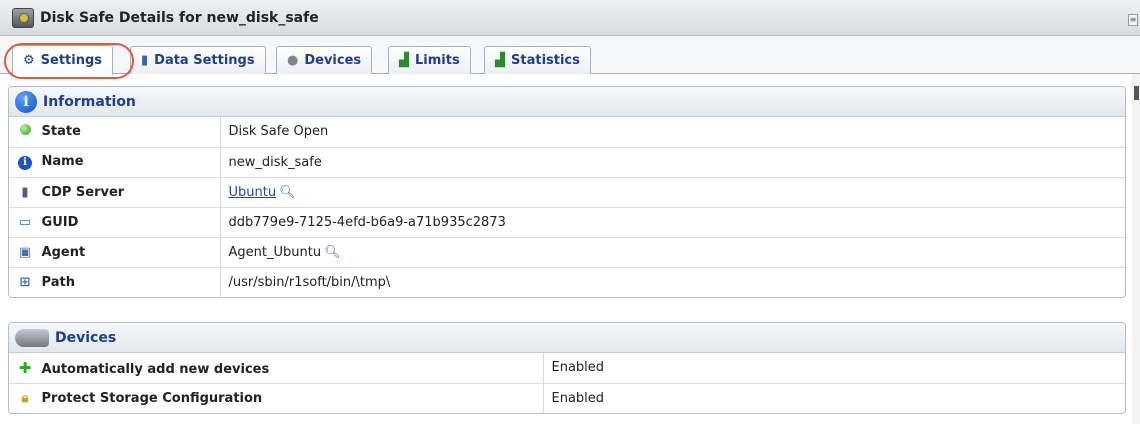 This screenshot has height=424, width=1140. Describe the element at coordinates (253, 192) in the screenshot. I see `cdp-server-link: Ubuntu` at that location.